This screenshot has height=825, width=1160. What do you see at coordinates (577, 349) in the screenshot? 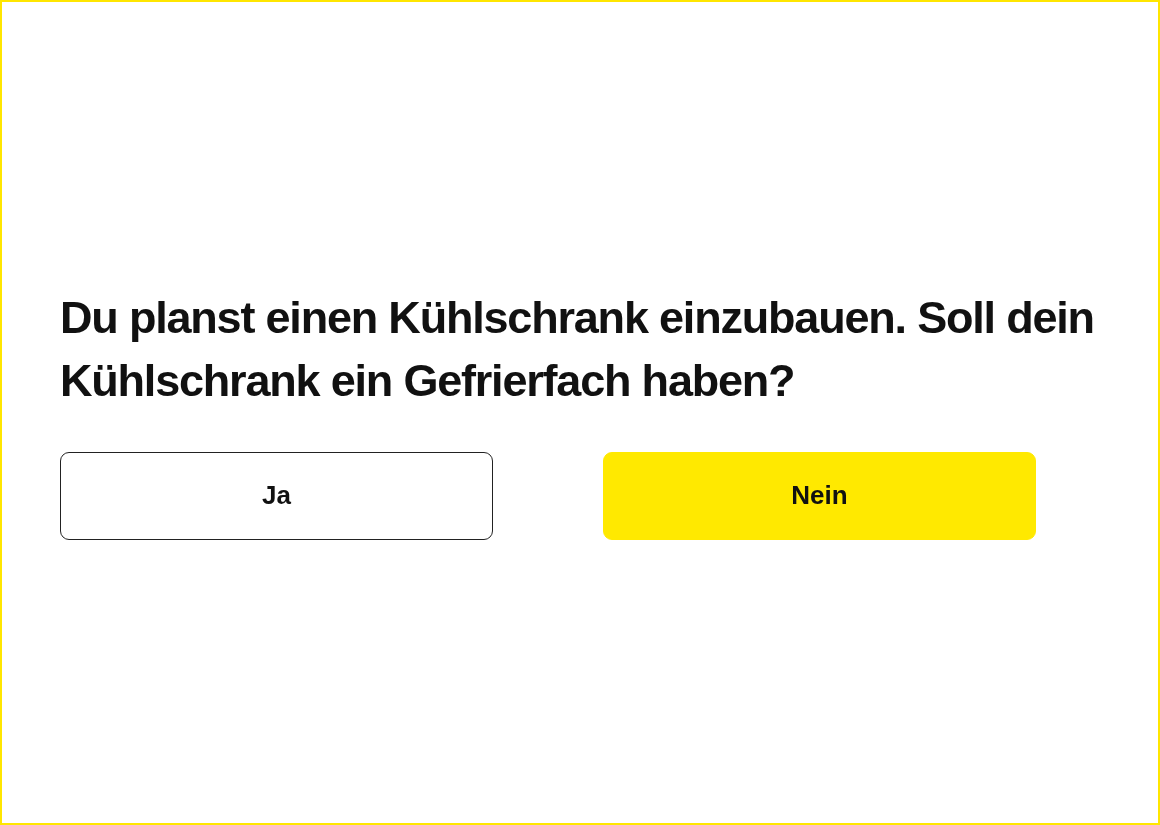
I see `question-text: Du planst einen Kühlschrank einzubauen. Soll dein Kühlschrank ein Gefrierfach haben?` at bounding box center [577, 349].